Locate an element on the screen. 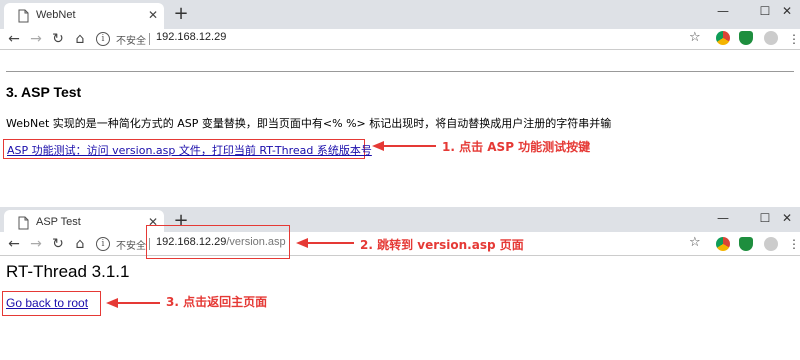 Image resolution: width=800 pixels, height=360 pixels. toolbar: ← → ↻ ⌂ i 不安全 192.168.12.29 ☆ ⋮ is located at coordinates (400, 39).